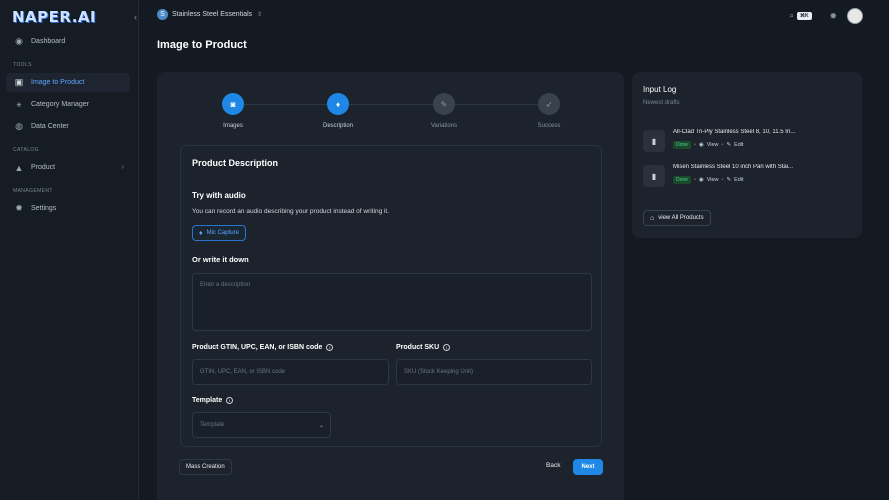 The height and width of the screenshot is (500, 889). Describe the element at coordinates (257, 347) in the screenshot. I see `gtin-label-text: Product GTIN, UPC, EAN, or ISBN code` at that location.